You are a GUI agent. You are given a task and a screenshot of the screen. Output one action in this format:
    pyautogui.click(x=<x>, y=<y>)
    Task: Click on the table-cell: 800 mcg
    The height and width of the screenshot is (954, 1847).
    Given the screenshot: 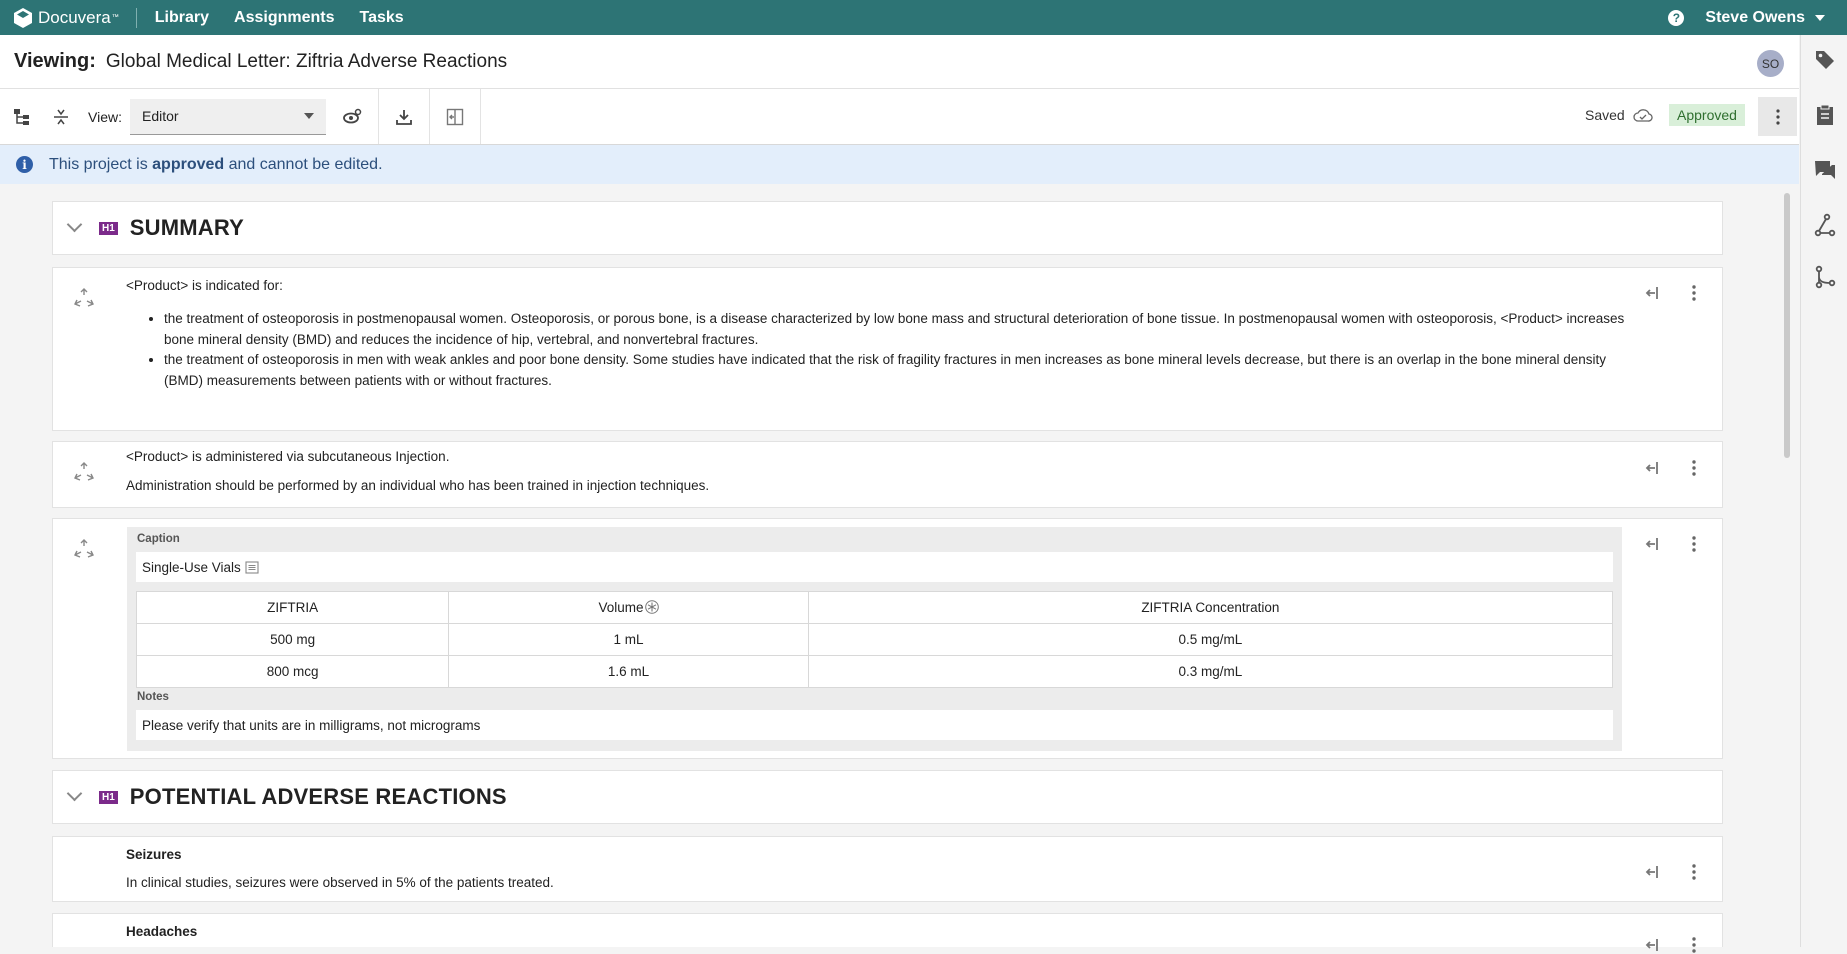 What is the action you would take?
    pyautogui.click(x=292, y=671)
    